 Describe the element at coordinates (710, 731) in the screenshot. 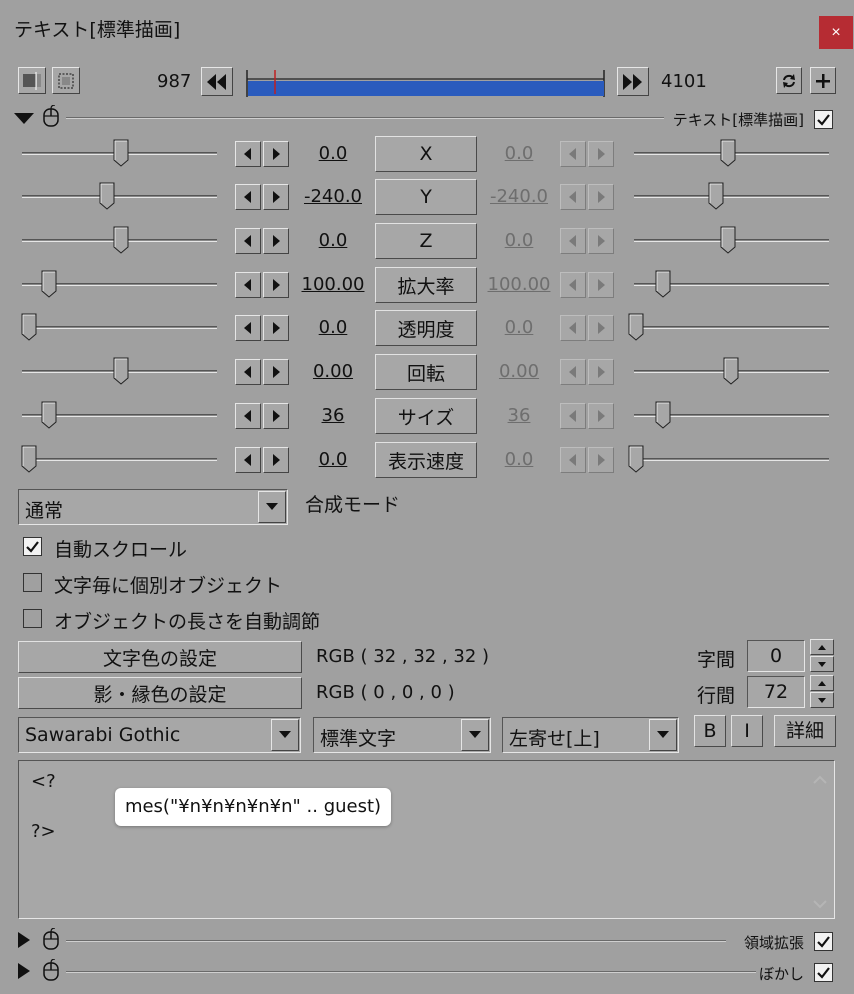

I see `bold-button: B` at that location.